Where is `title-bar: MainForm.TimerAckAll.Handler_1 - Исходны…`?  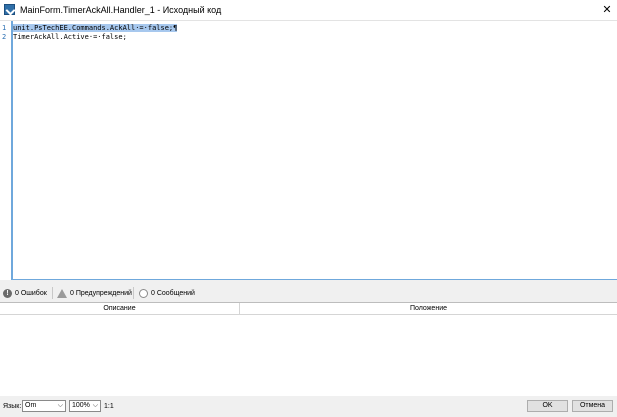
title-bar: MainForm.TimerAckAll.Handler_1 - Исходны… is located at coordinates (308, 10).